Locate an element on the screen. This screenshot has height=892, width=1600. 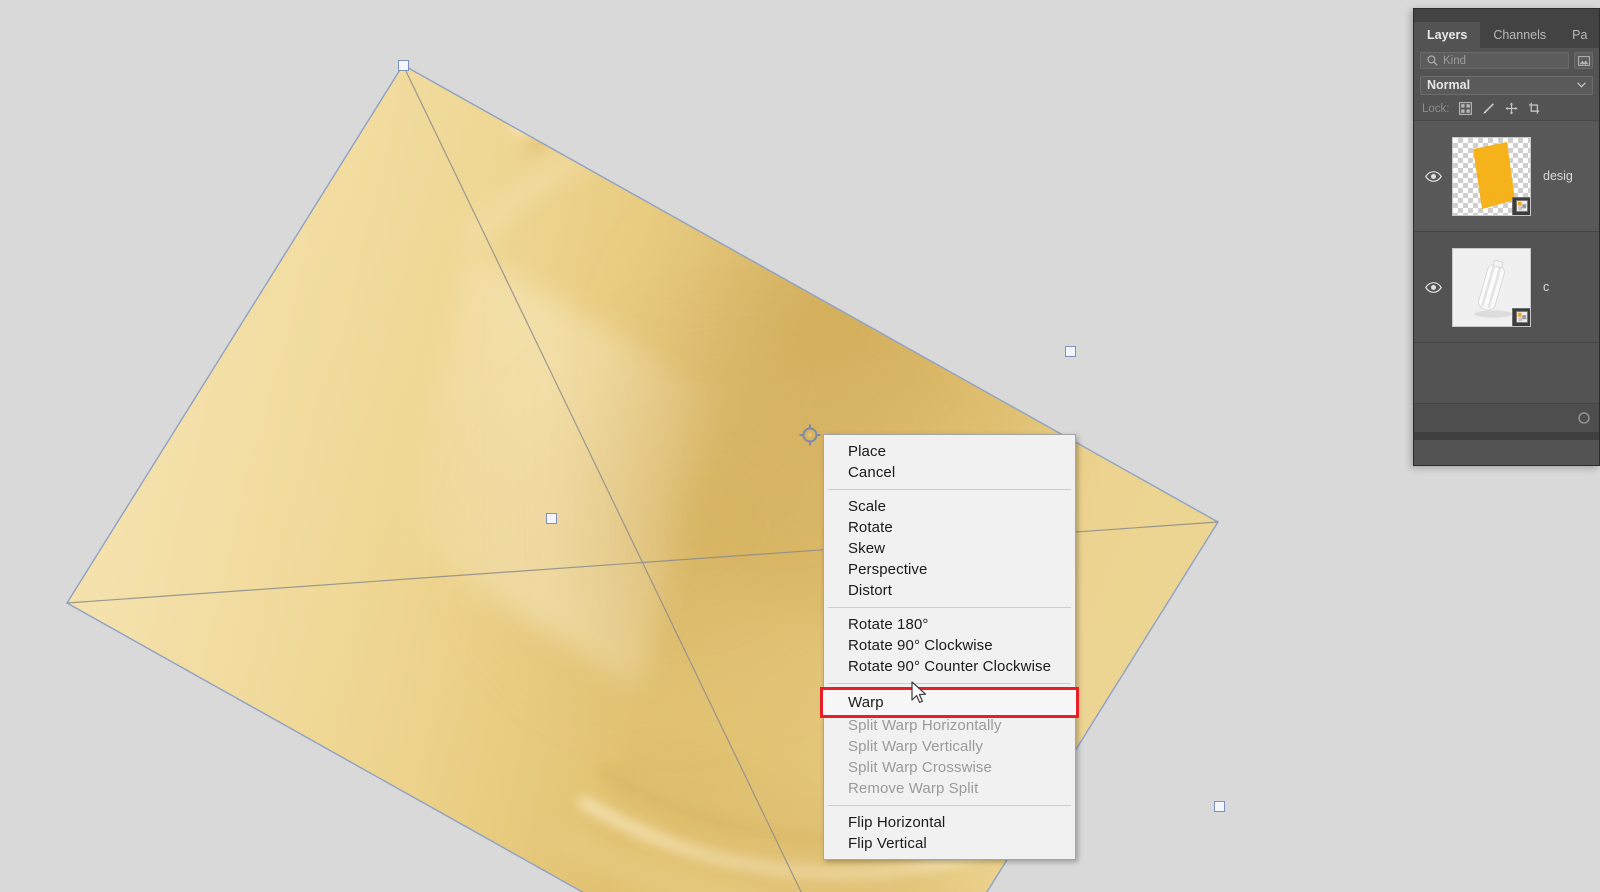
menu-item-rotate-90-cw: Rotate 90° Clockwise is located at coordinates (949, 645).